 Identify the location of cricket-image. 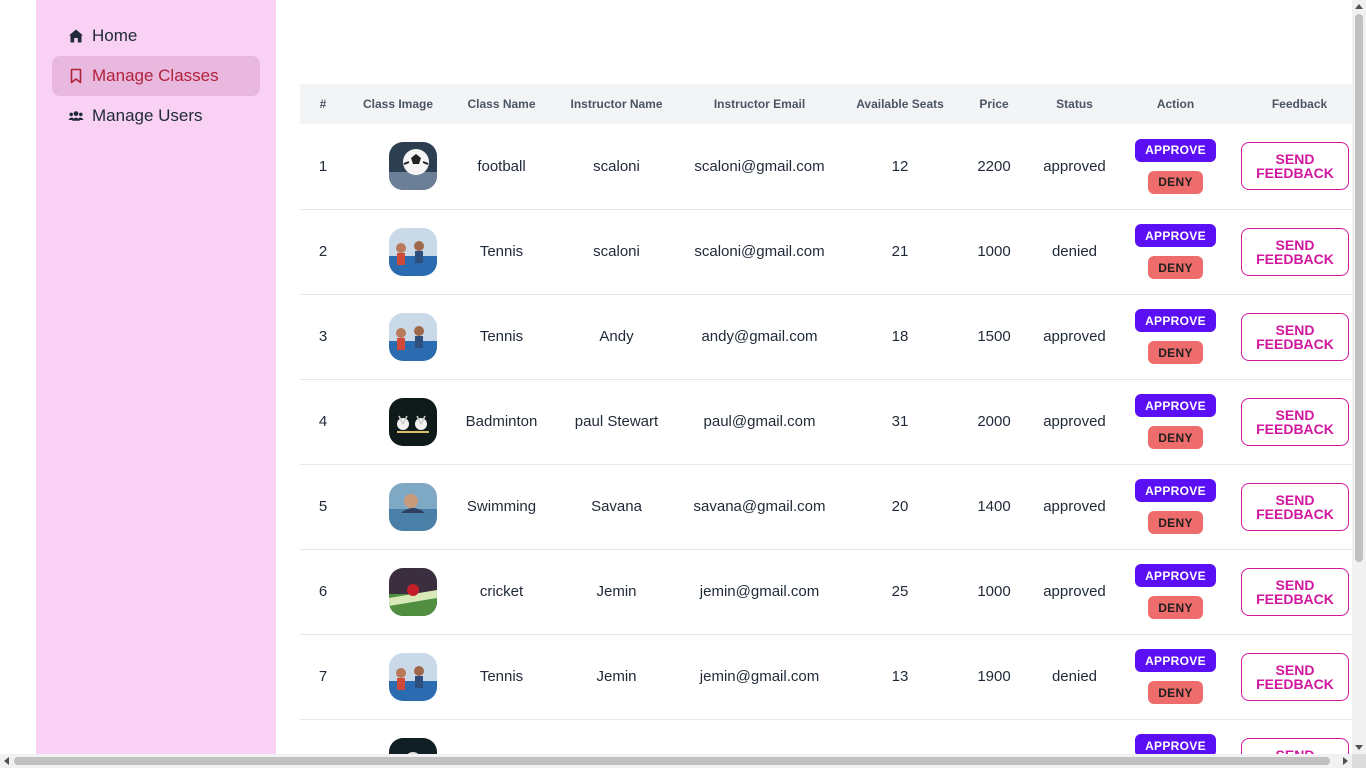
(413, 591).